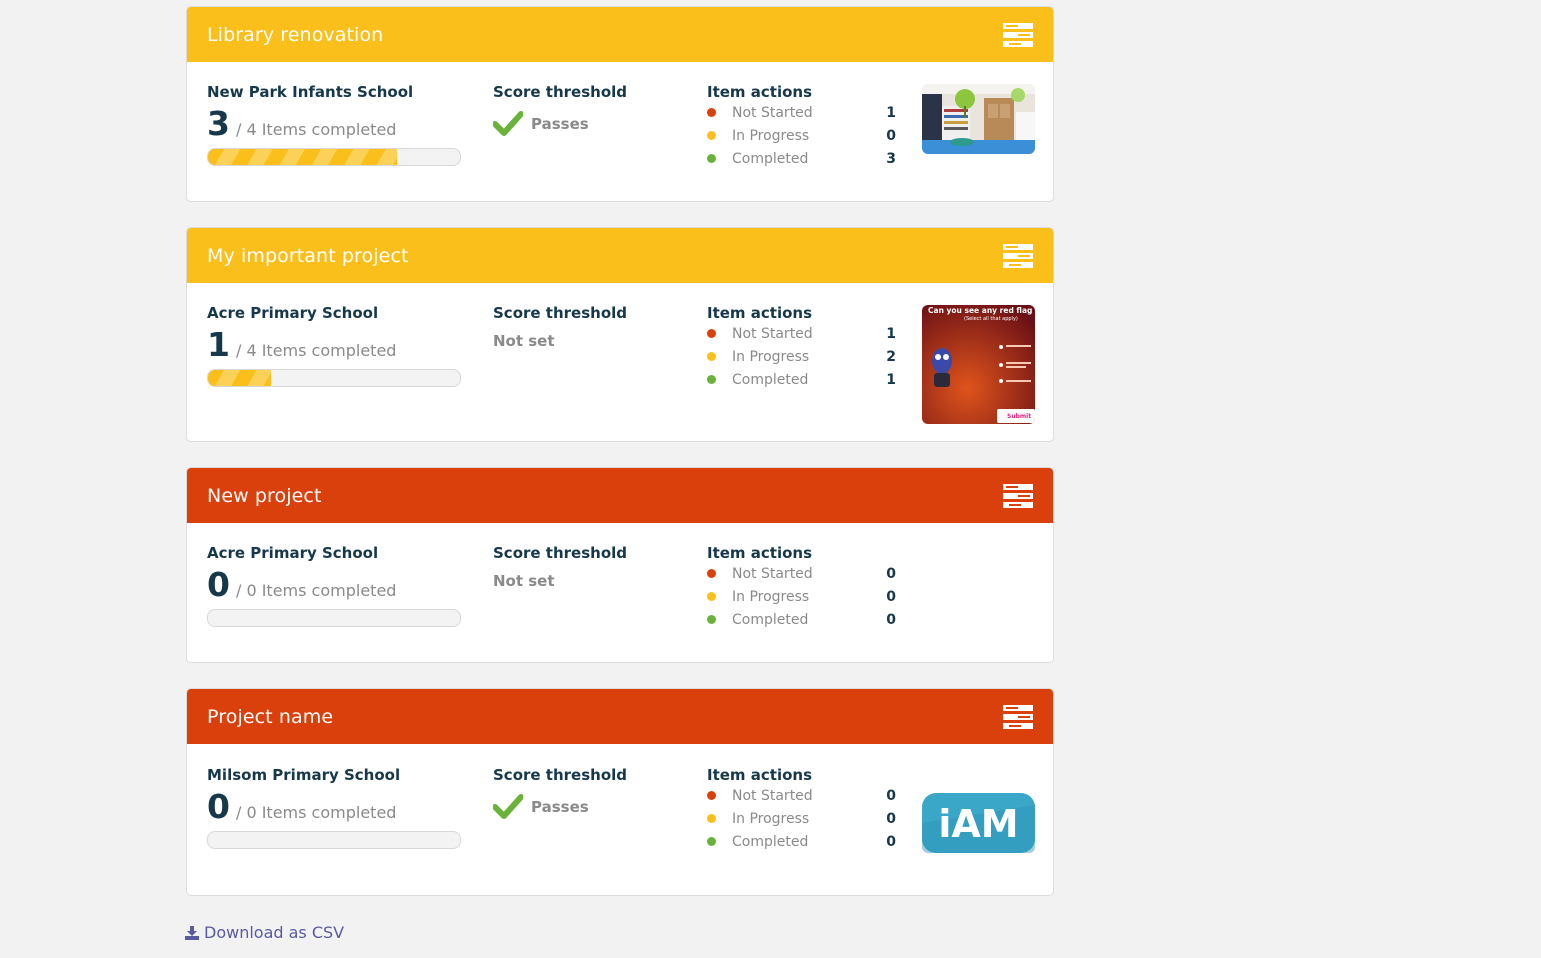  I want to click on action-value: 3, so click(891, 158).